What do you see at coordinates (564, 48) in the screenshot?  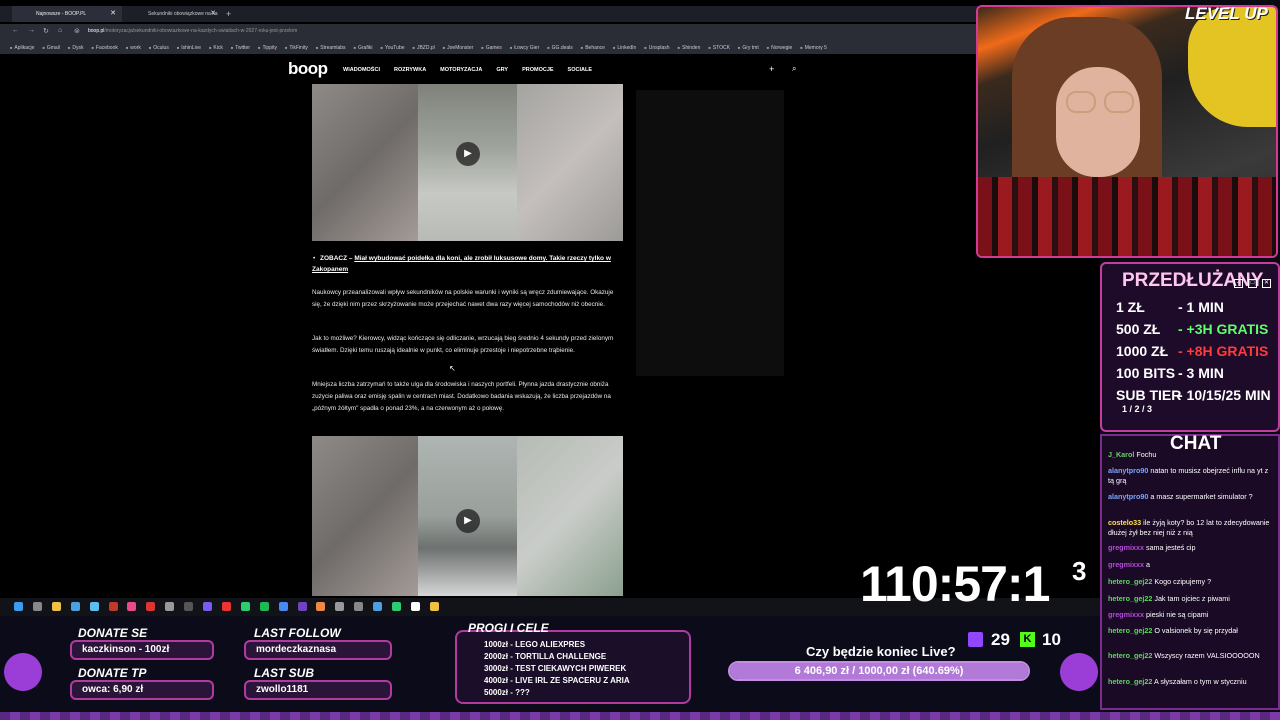 I see `bookmark-item: GG.deals` at bounding box center [564, 48].